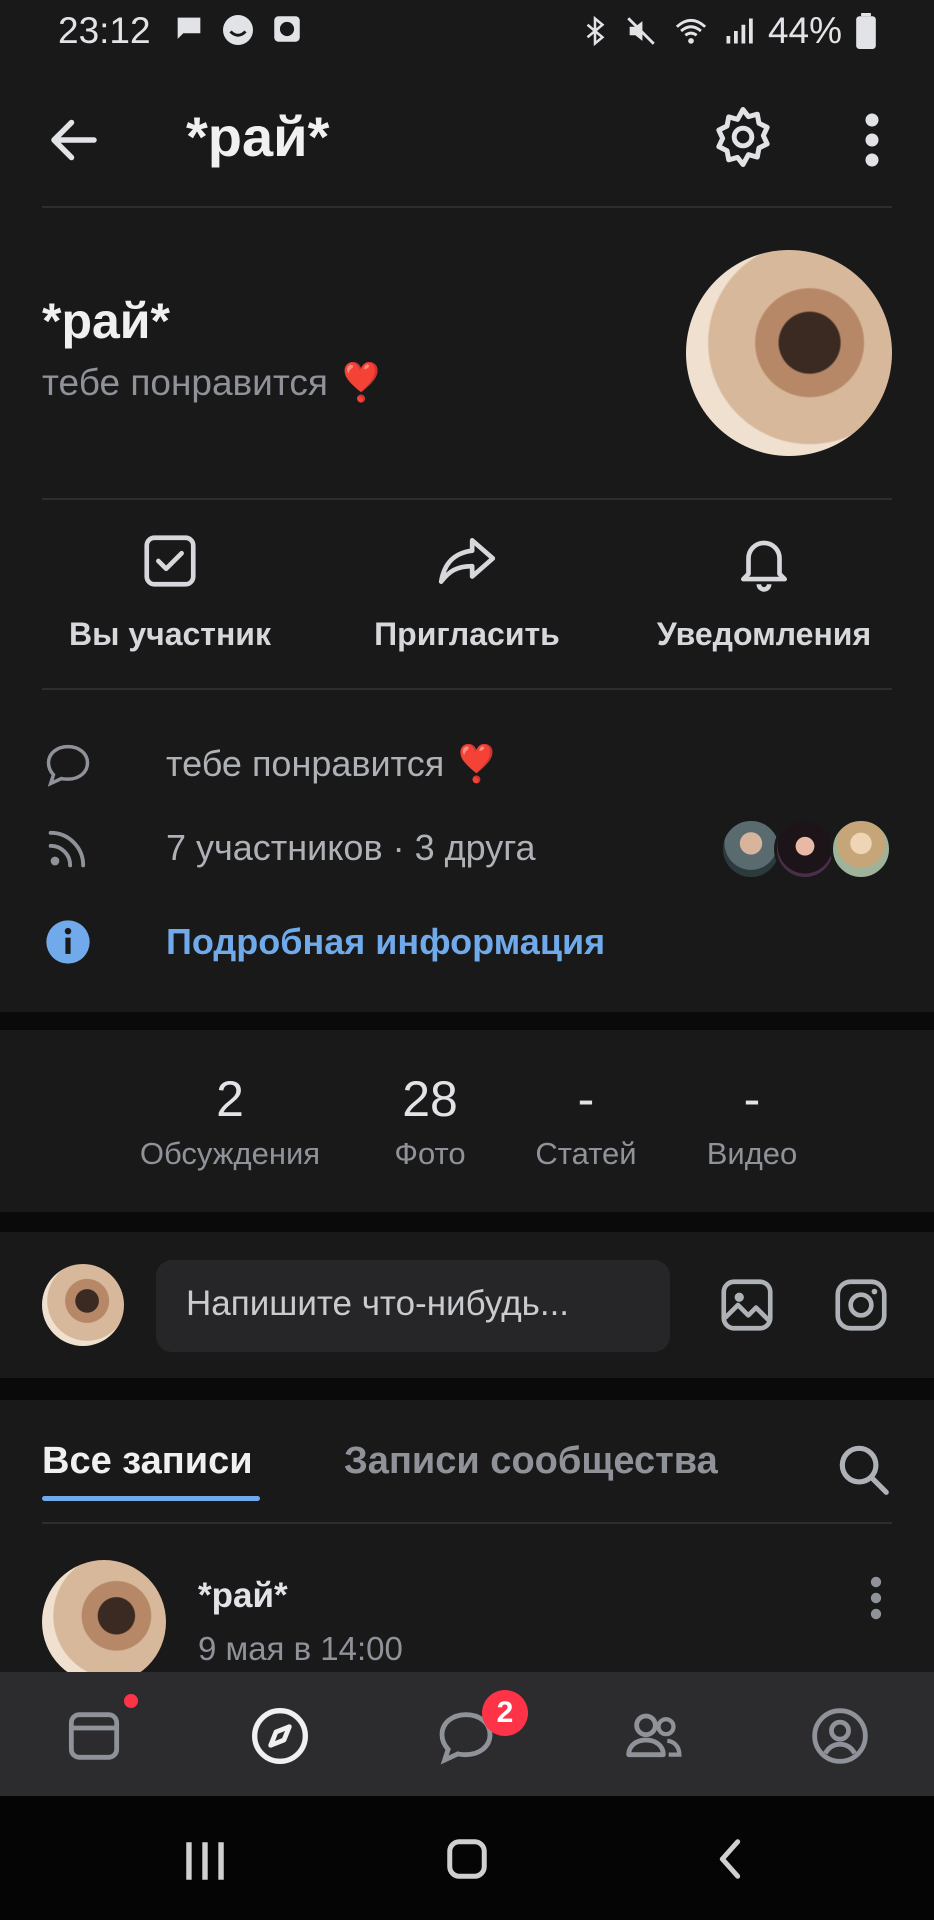 The width and height of the screenshot is (934, 1920). I want to click on tab-all-posts: Все записи, so click(147, 1461).